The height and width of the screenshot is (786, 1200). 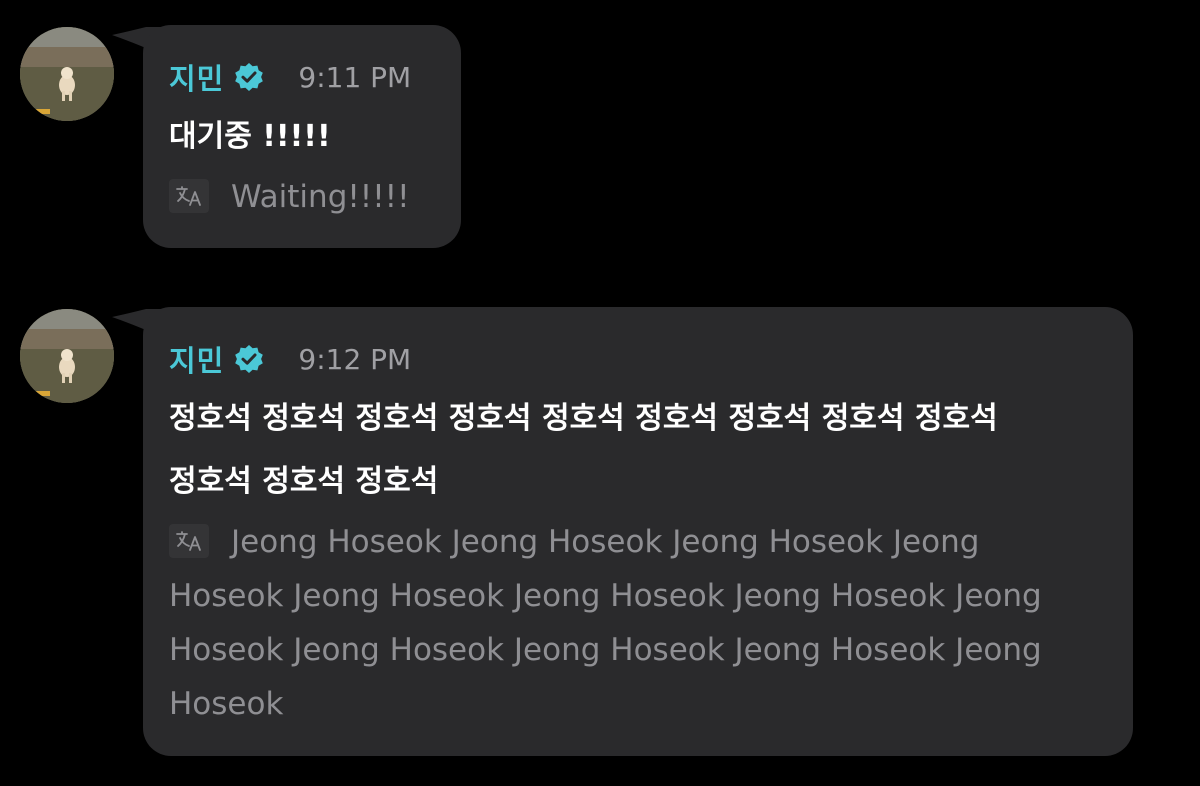 What do you see at coordinates (320, 197) in the screenshot?
I see `translated-text: Waiting!!!!!` at bounding box center [320, 197].